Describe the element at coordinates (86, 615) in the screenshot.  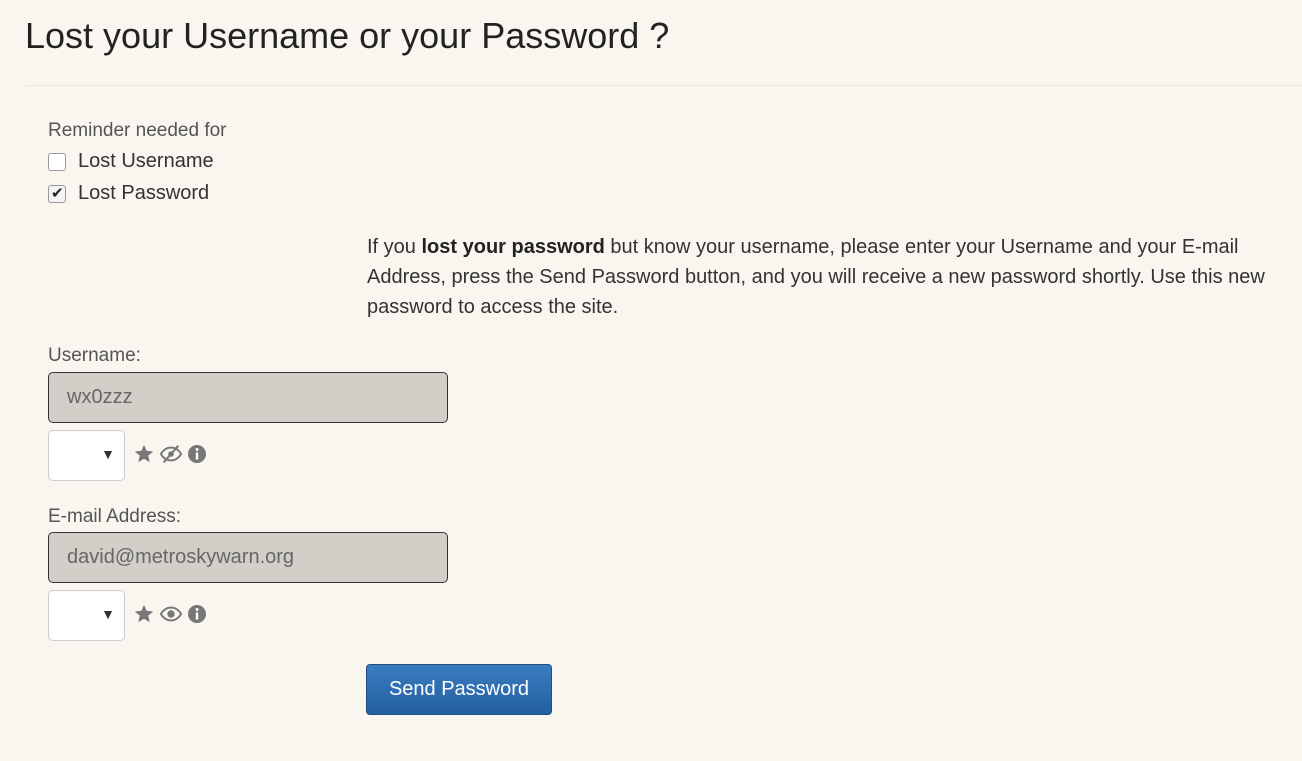
I see `email-privacy-select: ▼` at that location.